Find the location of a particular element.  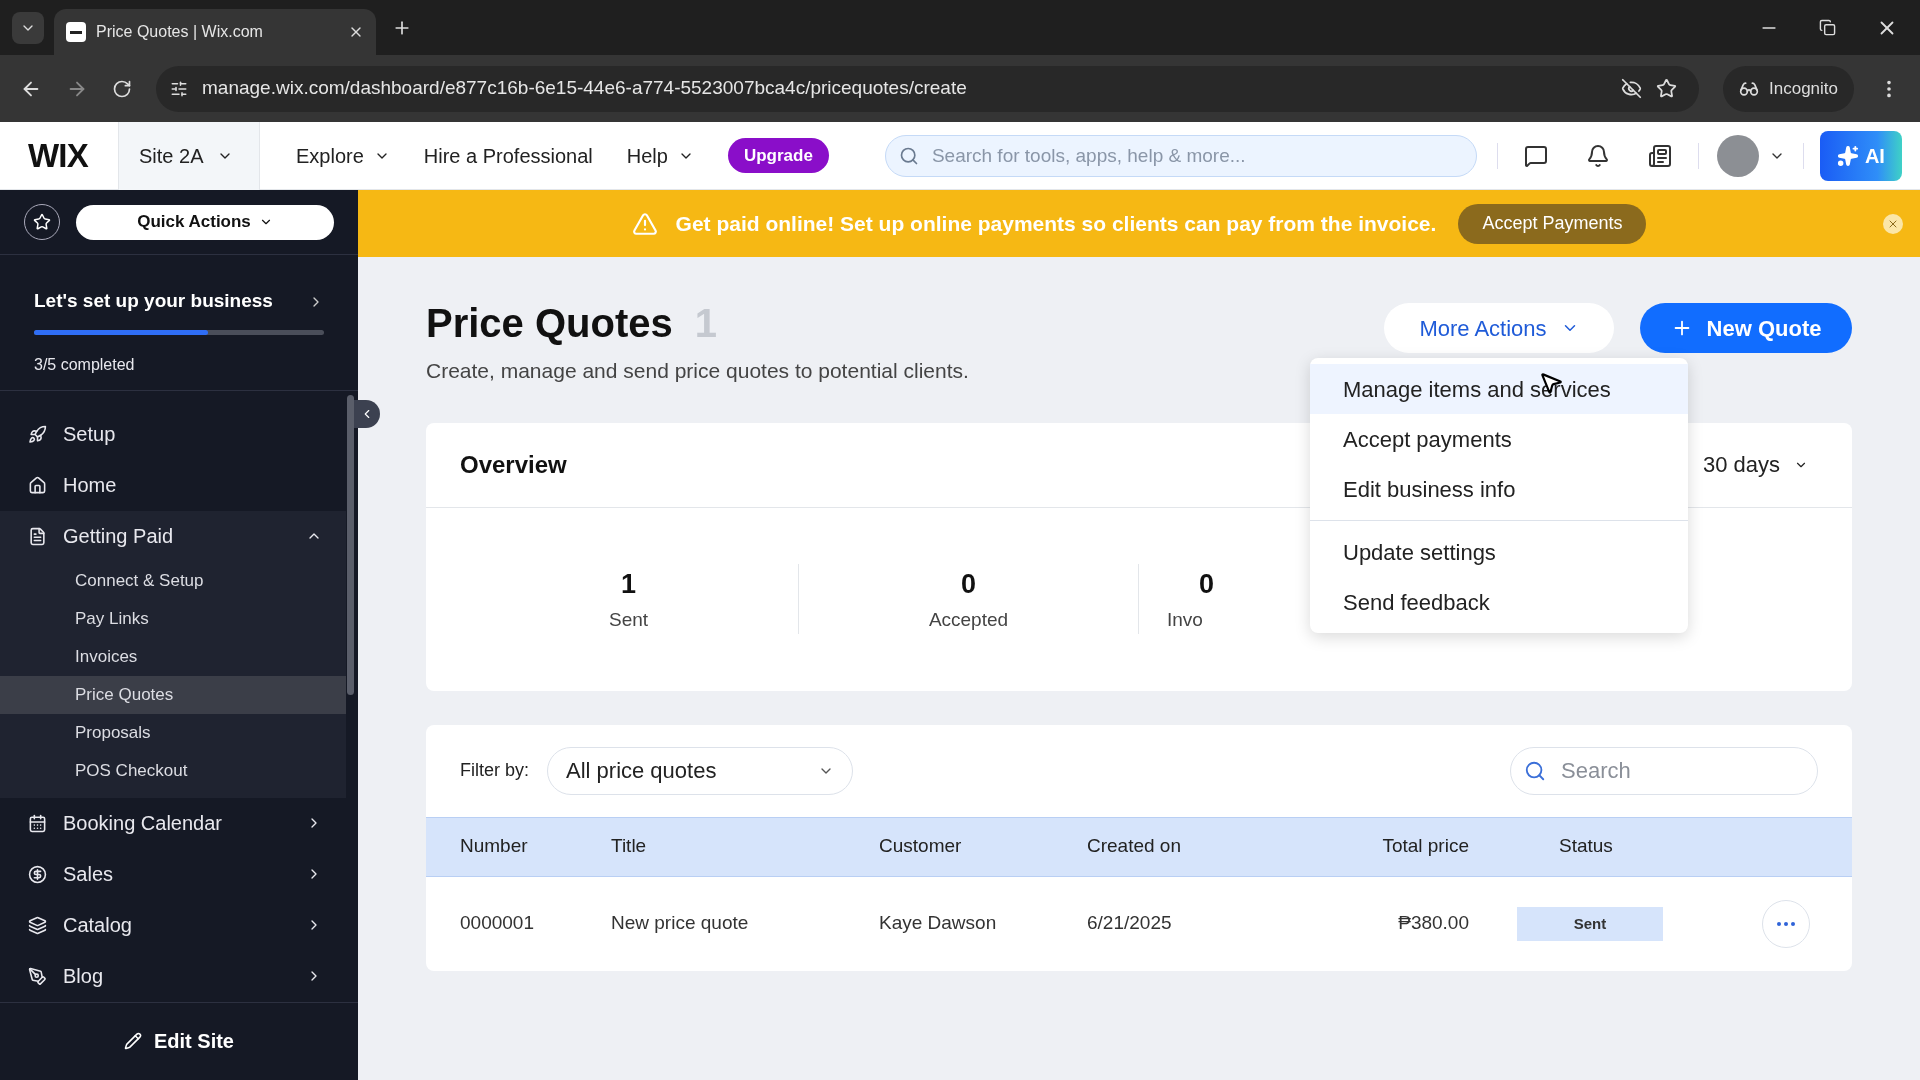

menu-item: Send feedback is located at coordinates (1499, 602).